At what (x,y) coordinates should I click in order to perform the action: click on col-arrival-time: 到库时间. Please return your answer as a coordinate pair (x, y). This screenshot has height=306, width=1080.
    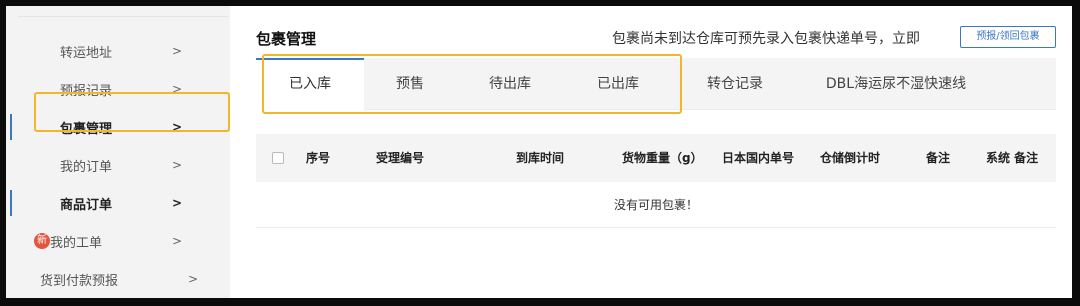
    Looking at the image, I should click on (540, 158).